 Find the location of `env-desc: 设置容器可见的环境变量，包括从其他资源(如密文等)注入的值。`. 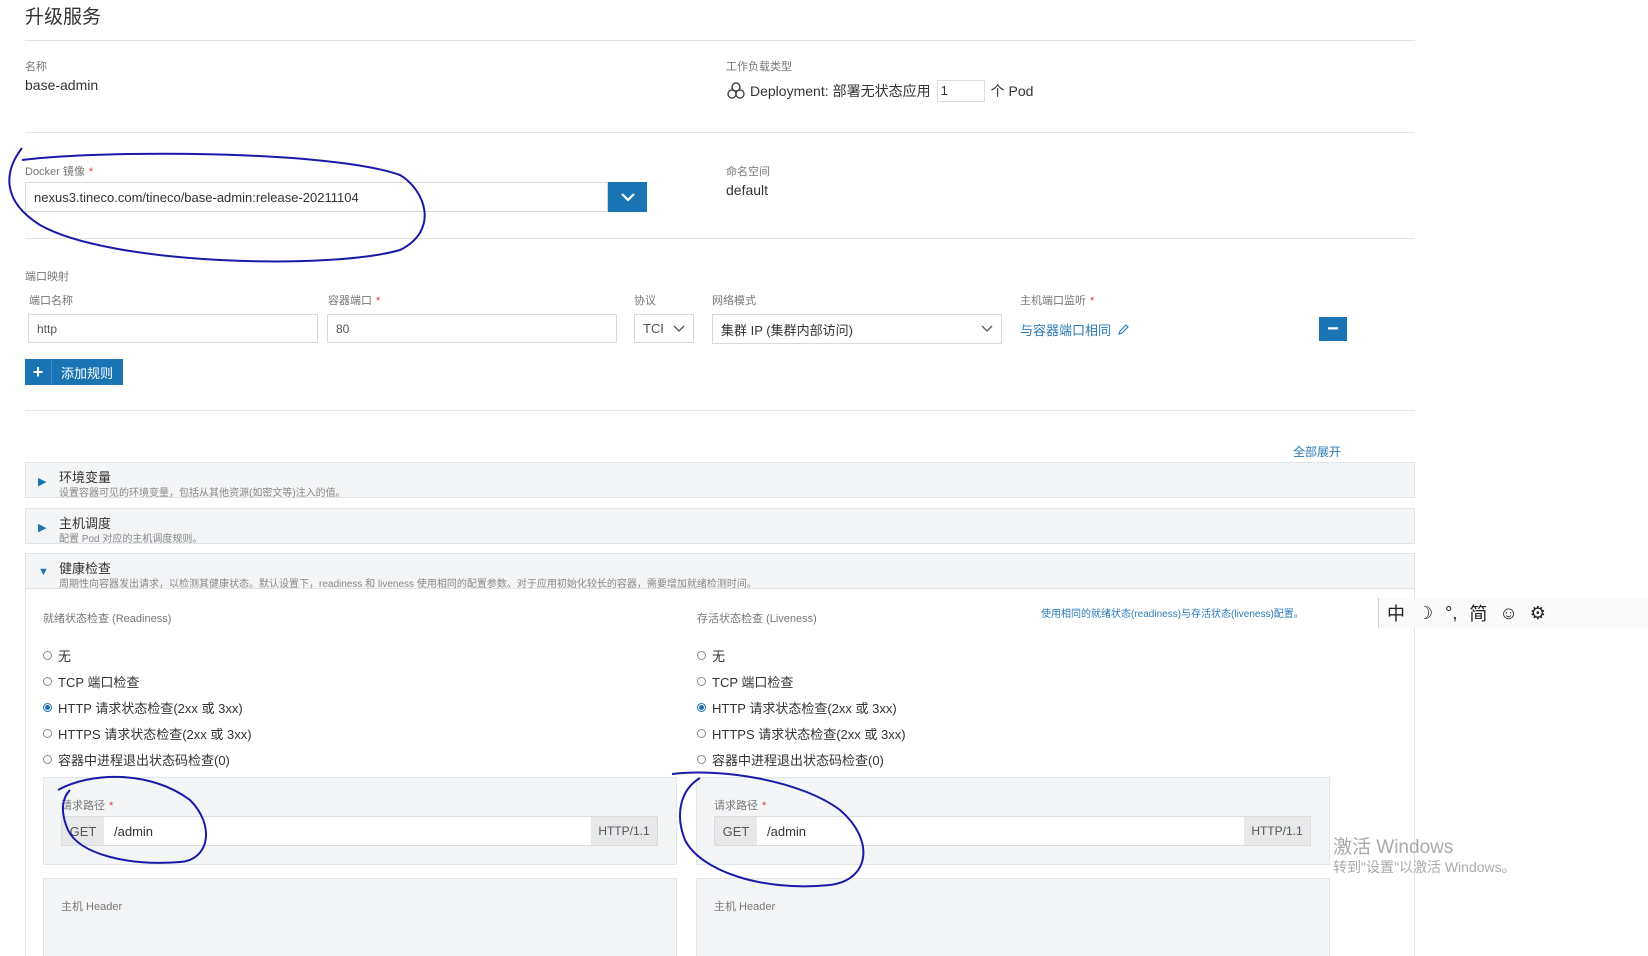

env-desc: 设置容器可见的环境变量，包括从其他资源(如密文等)注入的值。 is located at coordinates (202, 493).